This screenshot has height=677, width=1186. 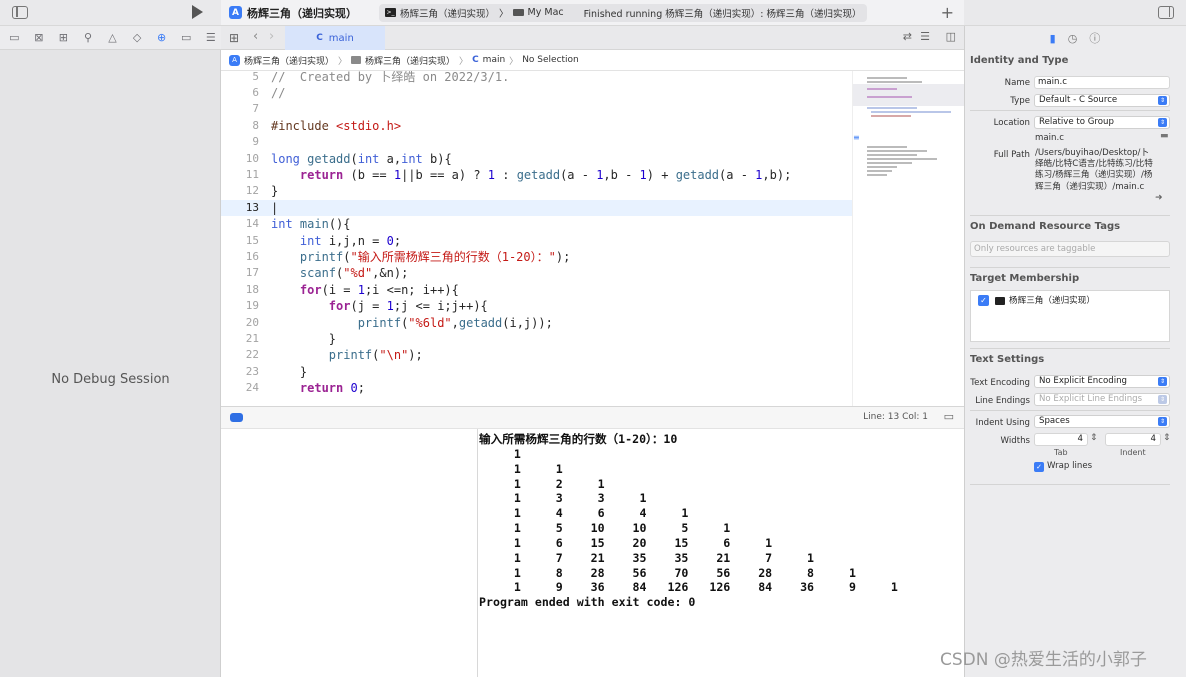 What do you see at coordinates (536, 355) in the screenshot?
I see `code-line: 22 printf("\n");` at bounding box center [536, 355].